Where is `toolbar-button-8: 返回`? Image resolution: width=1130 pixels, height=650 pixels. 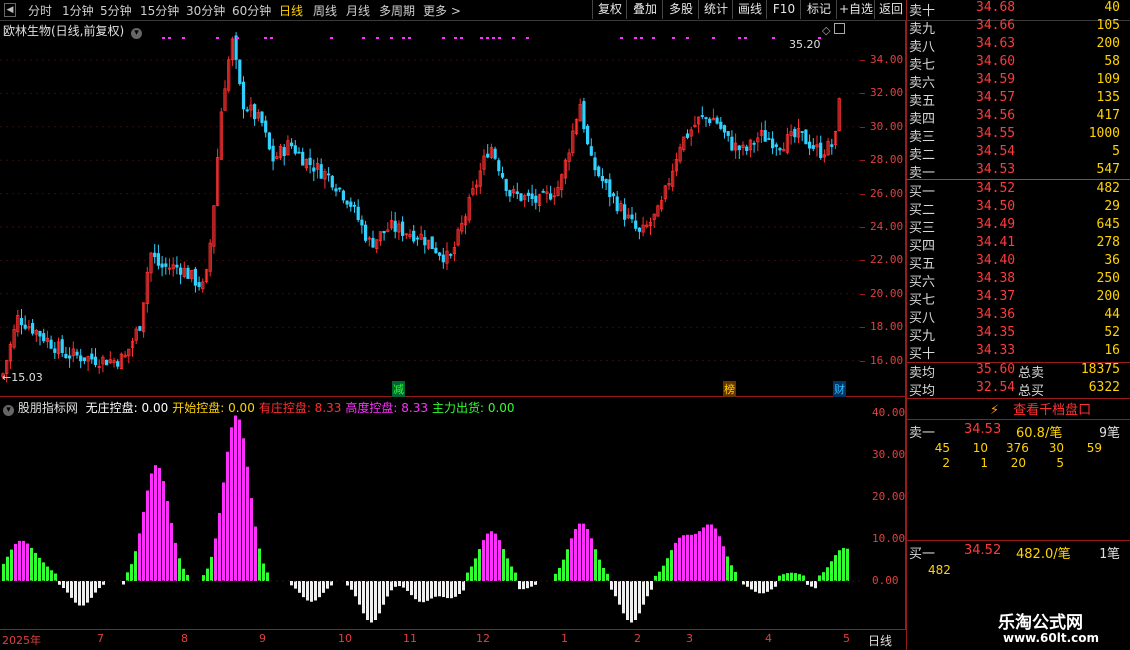 toolbar-button-8: 返回 is located at coordinates (890, 9).